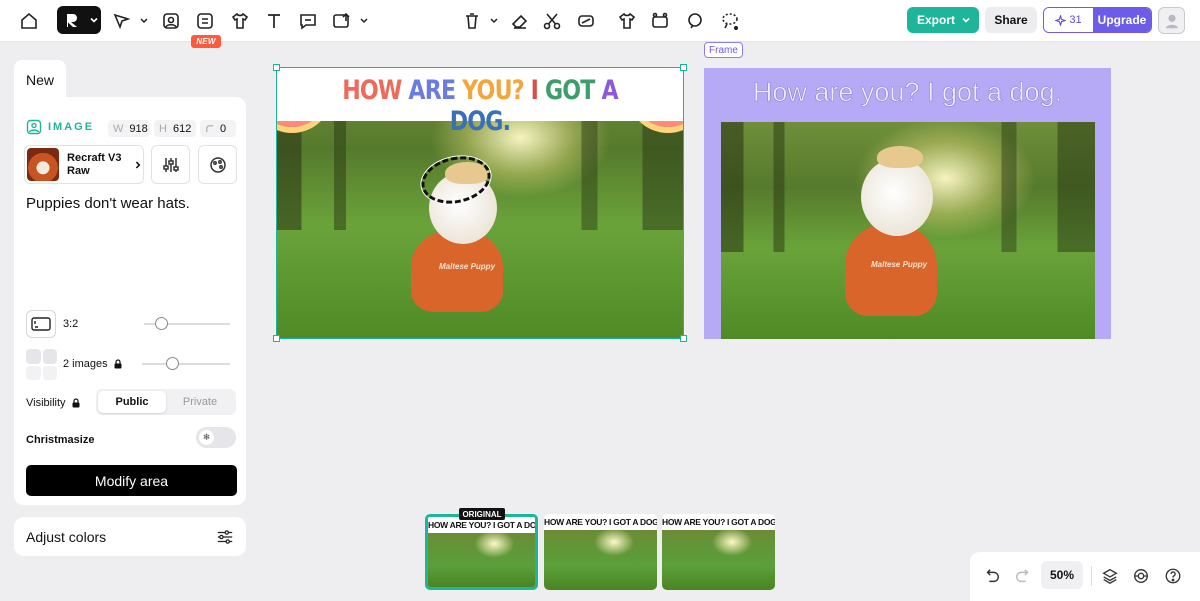  Describe the element at coordinates (210, 129) in the screenshot. I see `rotation-icon` at that location.